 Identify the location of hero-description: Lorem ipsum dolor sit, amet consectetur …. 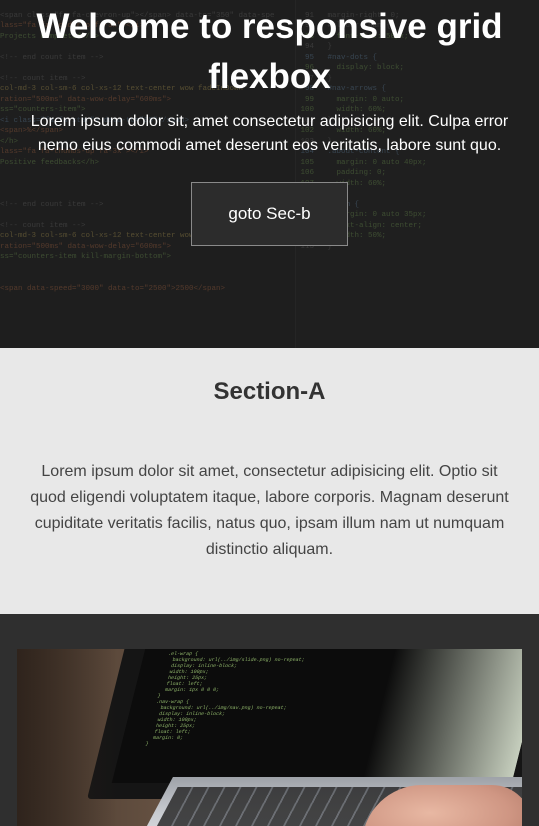
(269, 133).